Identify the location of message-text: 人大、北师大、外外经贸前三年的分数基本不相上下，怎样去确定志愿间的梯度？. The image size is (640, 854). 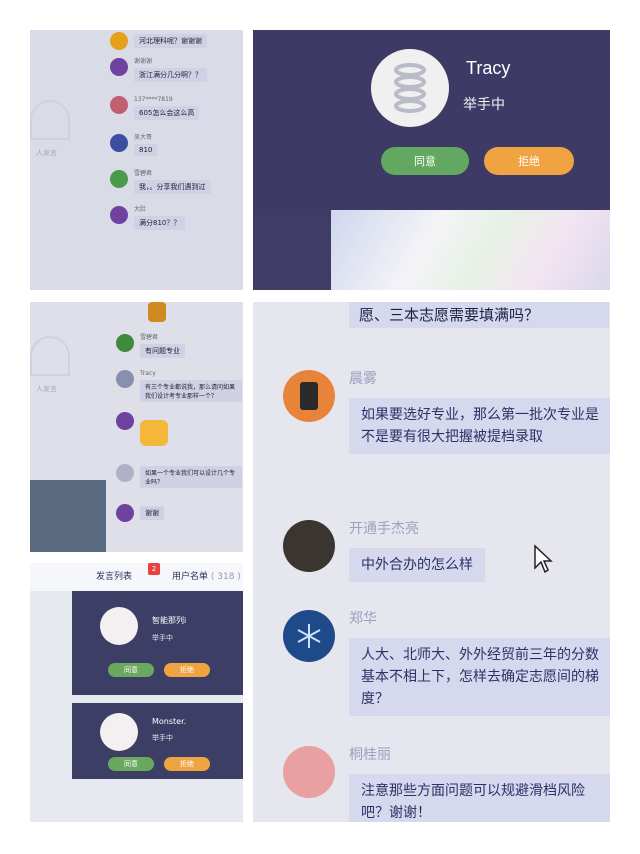
(479, 677).